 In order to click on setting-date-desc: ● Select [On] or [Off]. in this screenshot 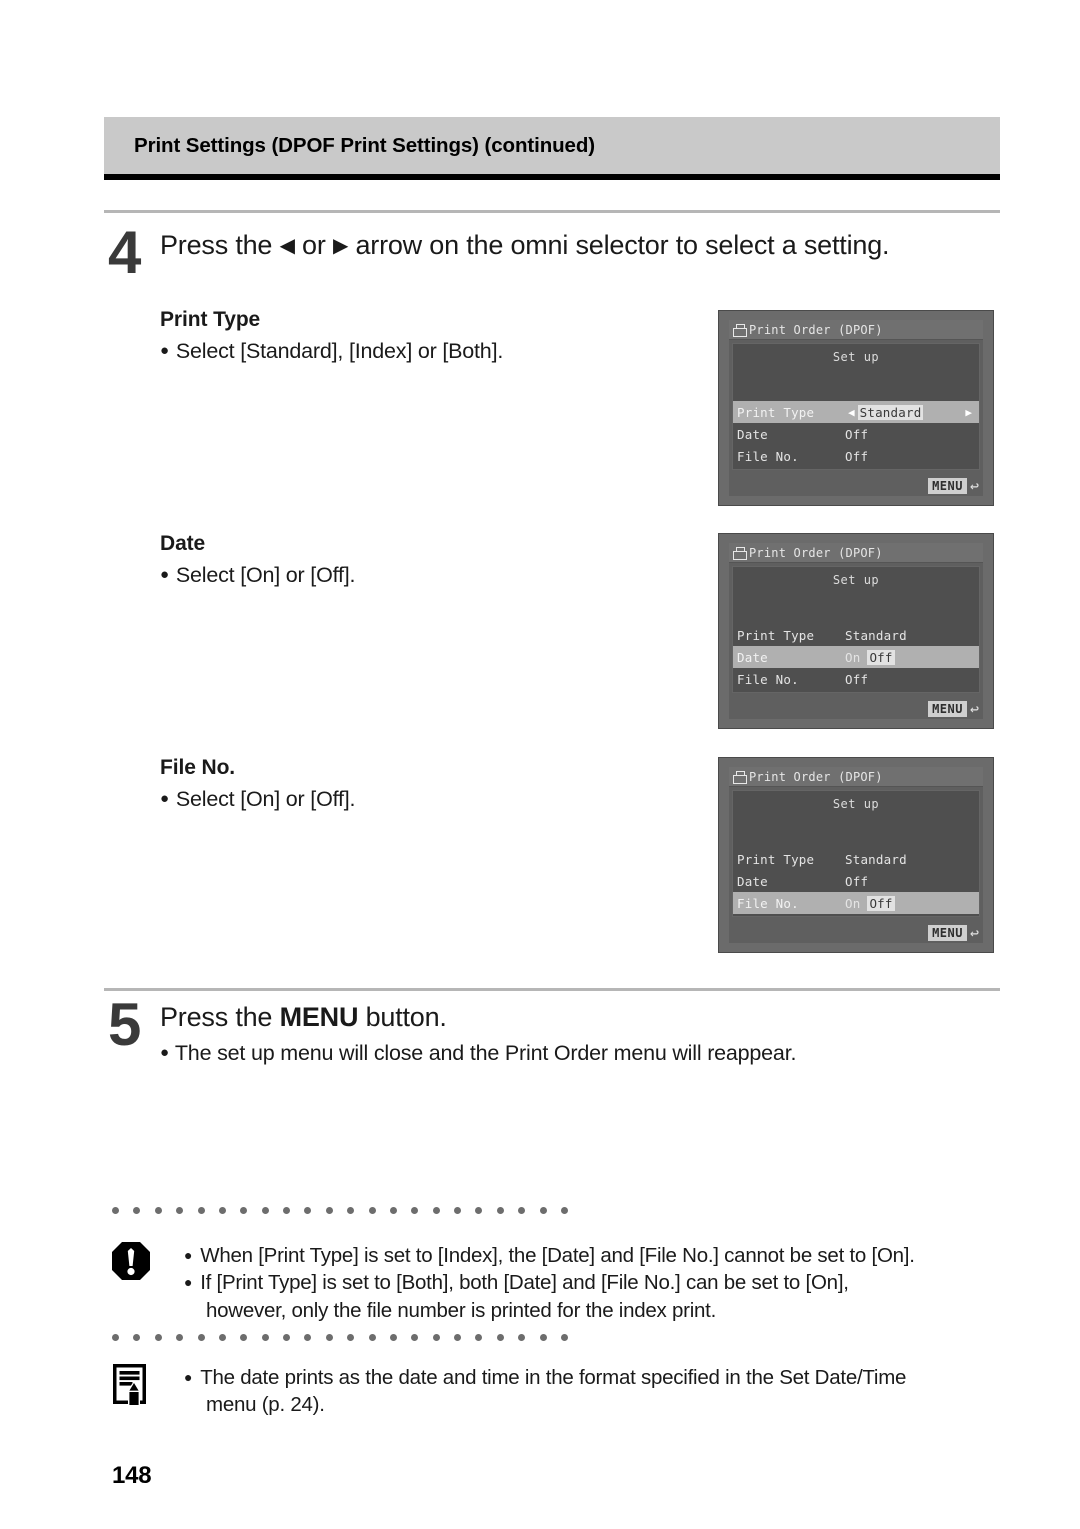, I will do `click(430, 575)`.